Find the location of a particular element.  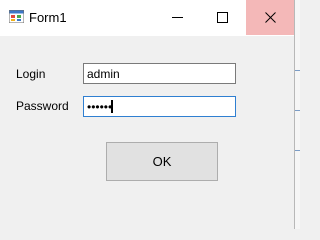

close-button is located at coordinates (270, 17).